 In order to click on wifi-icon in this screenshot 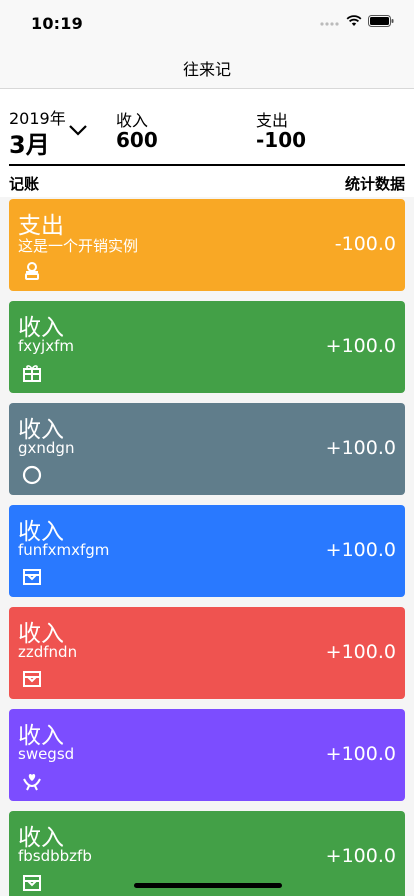, I will do `click(354, 20)`.